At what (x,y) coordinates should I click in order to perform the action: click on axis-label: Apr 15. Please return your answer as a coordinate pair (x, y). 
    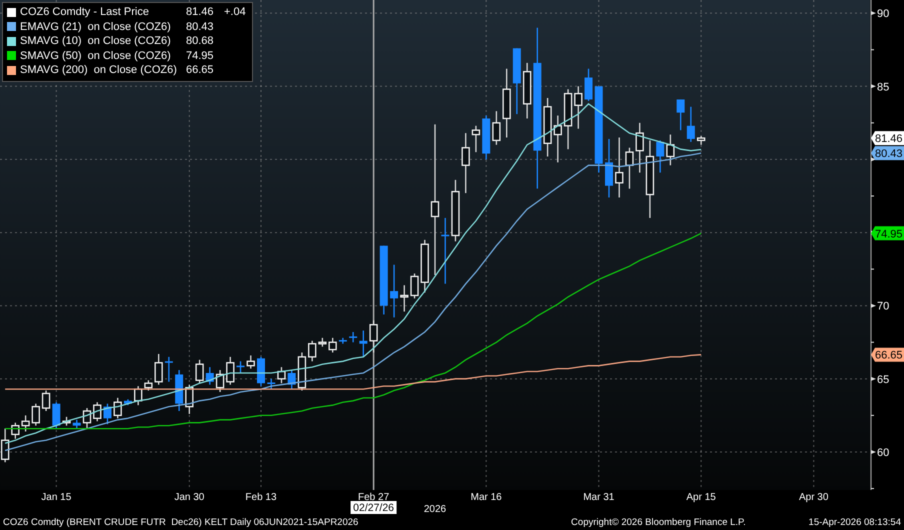
    Looking at the image, I should click on (701, 497).